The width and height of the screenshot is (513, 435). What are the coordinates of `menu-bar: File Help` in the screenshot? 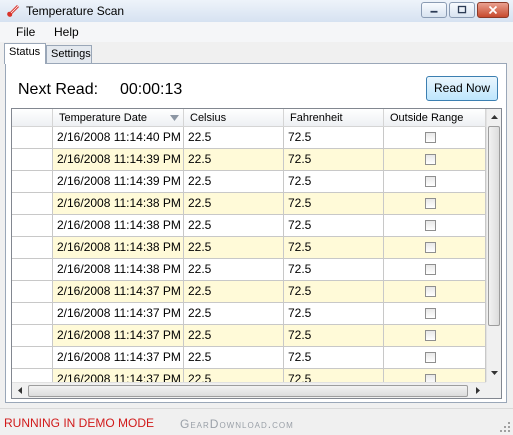 It's located at (256, 32).